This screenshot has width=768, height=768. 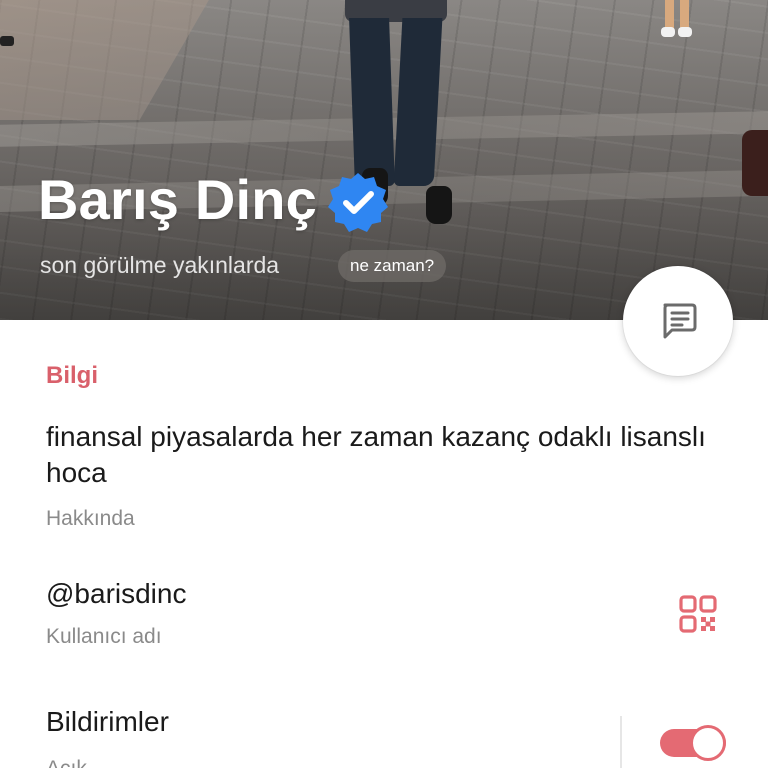 I want to click on message-button, so click(x=678, y=321).